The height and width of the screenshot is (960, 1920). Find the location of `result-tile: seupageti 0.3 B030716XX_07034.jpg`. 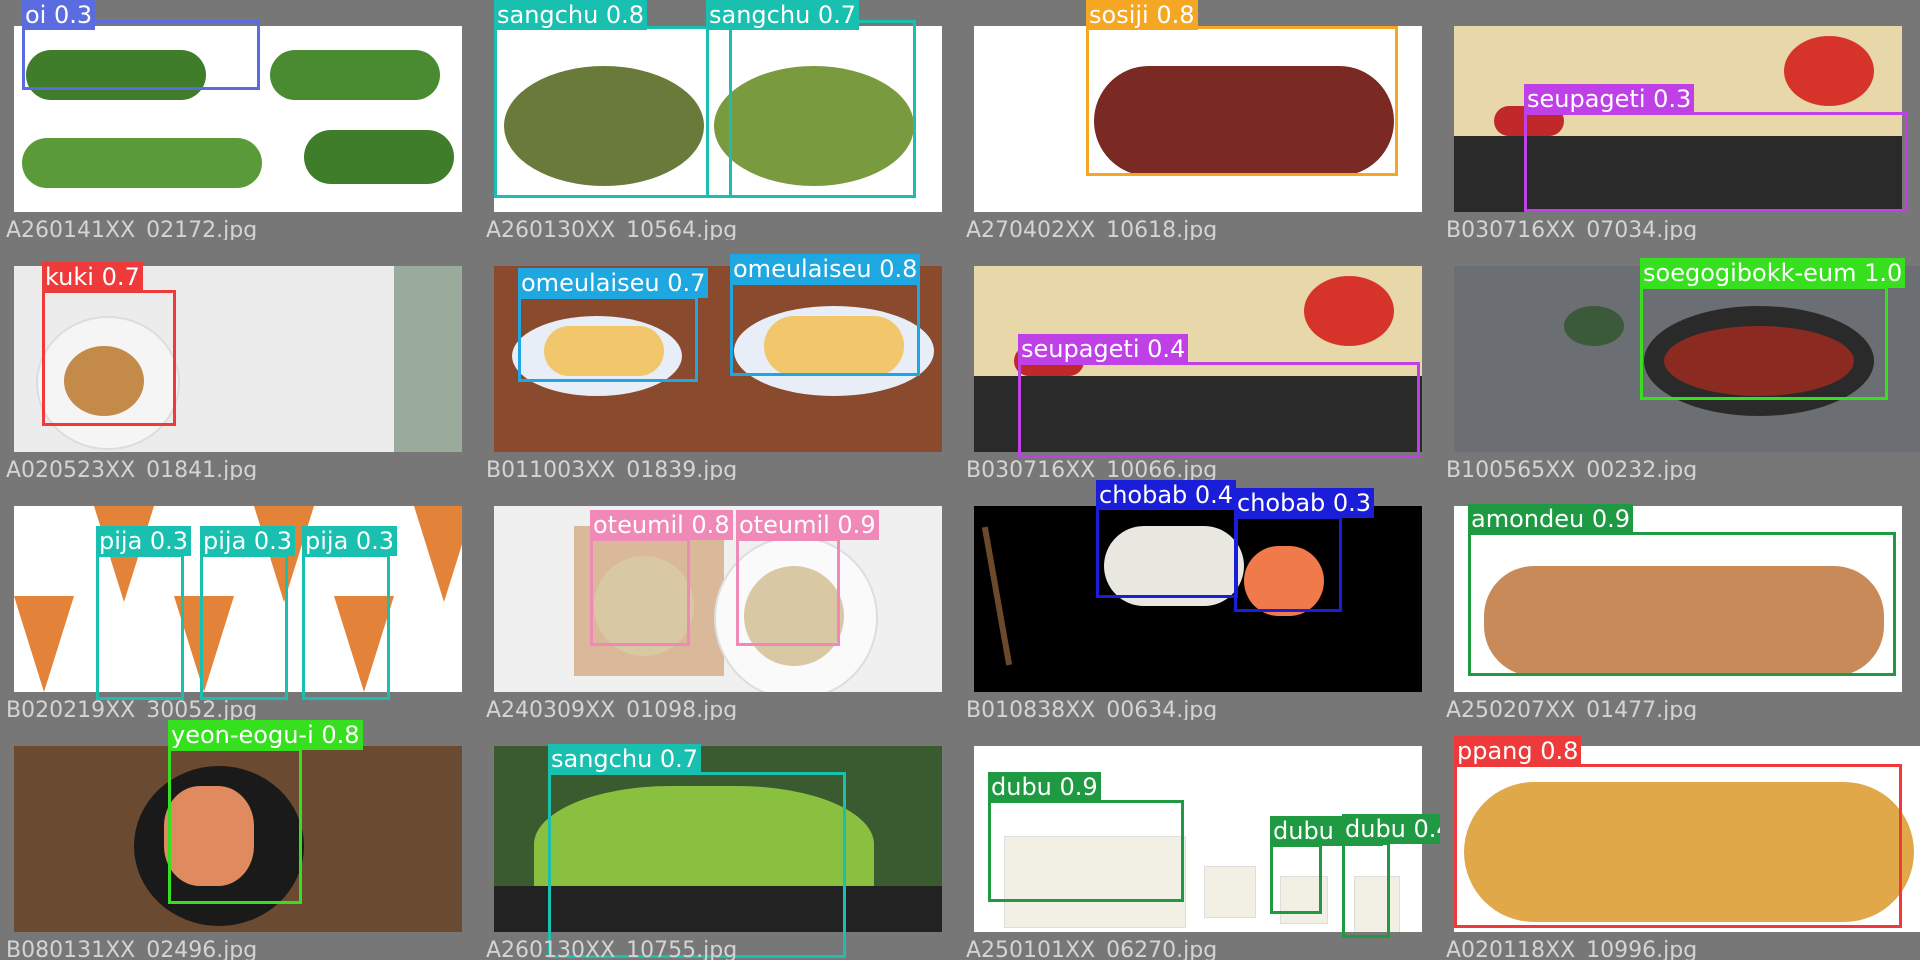

result-tile: seupageti 0.3 B030716XX_07034.jpg is located at coordinates (1680, 120).